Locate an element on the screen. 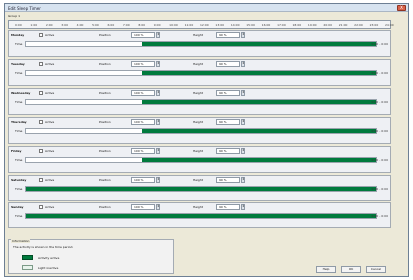 This screenshot has width=413, height=280. cancel-button: Cancel is located at coordinates (376, 269).